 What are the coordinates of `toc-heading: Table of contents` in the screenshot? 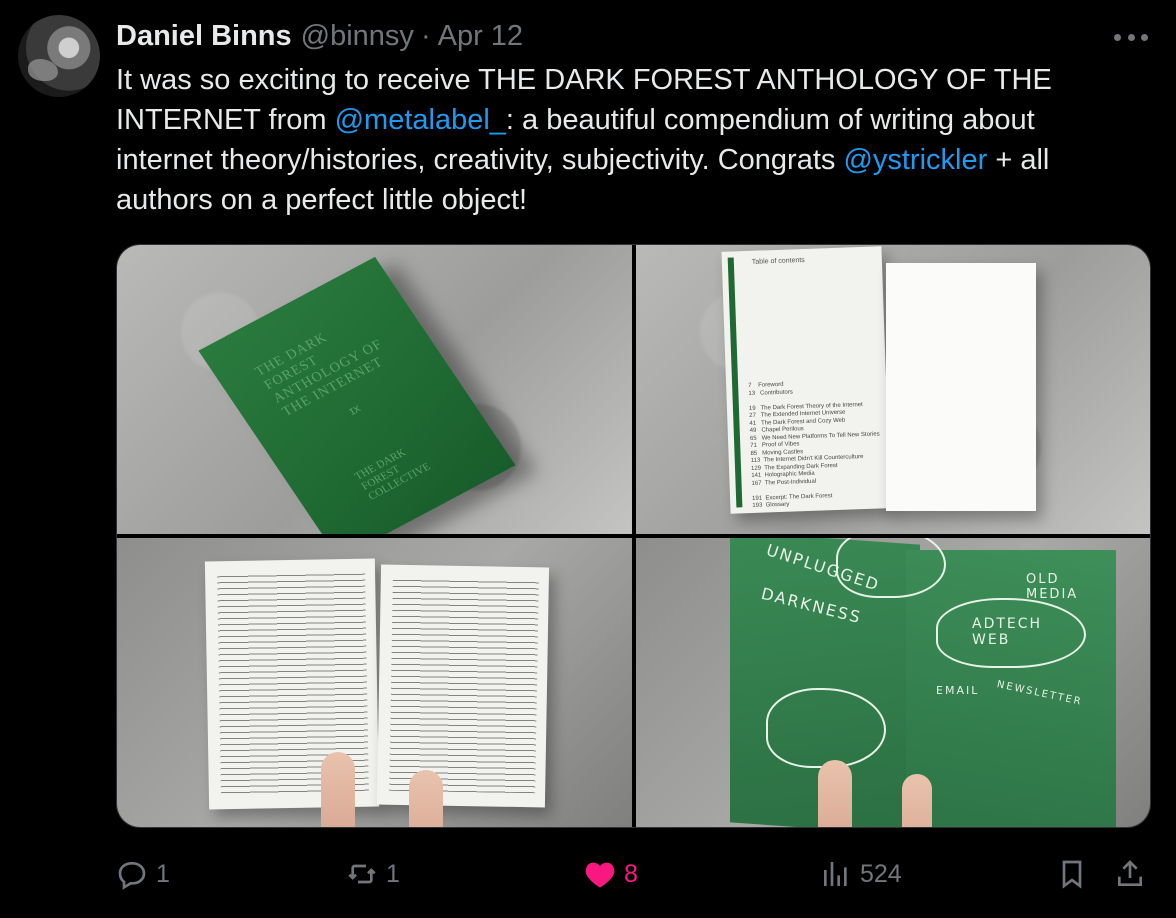 It's located at (778, 261).